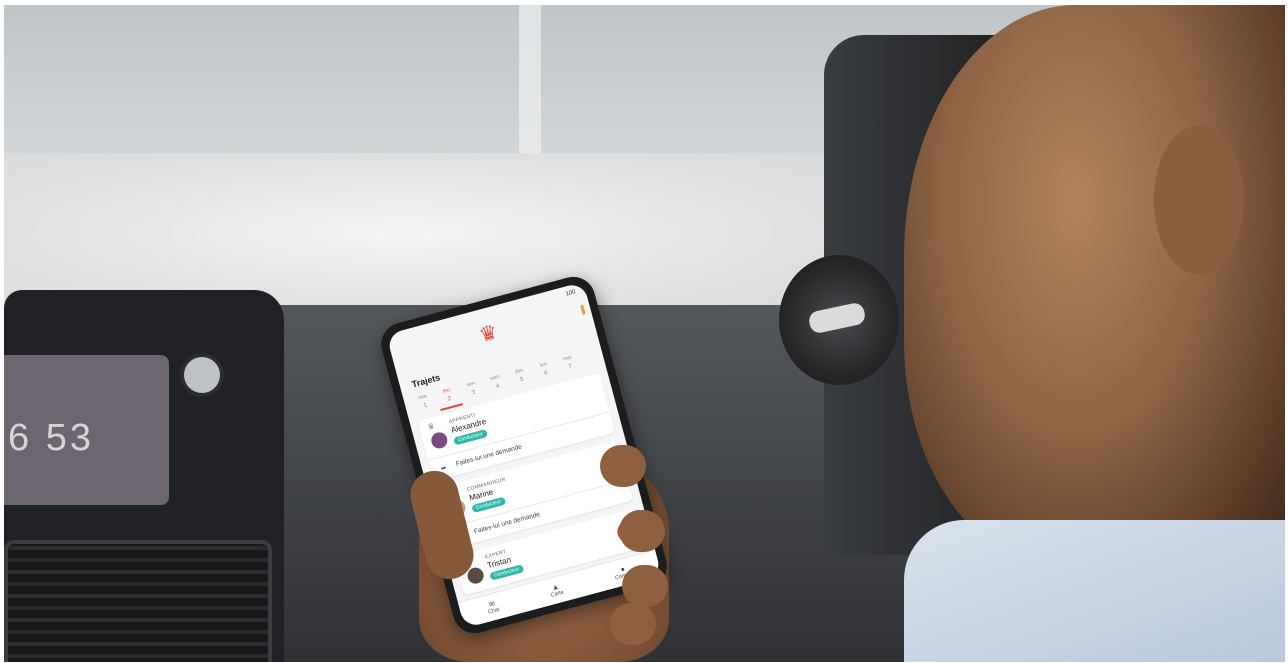 The width and height of the screenshot is (1288, 663). I want to click on day-tab: lun. 6, so click(545, 370).